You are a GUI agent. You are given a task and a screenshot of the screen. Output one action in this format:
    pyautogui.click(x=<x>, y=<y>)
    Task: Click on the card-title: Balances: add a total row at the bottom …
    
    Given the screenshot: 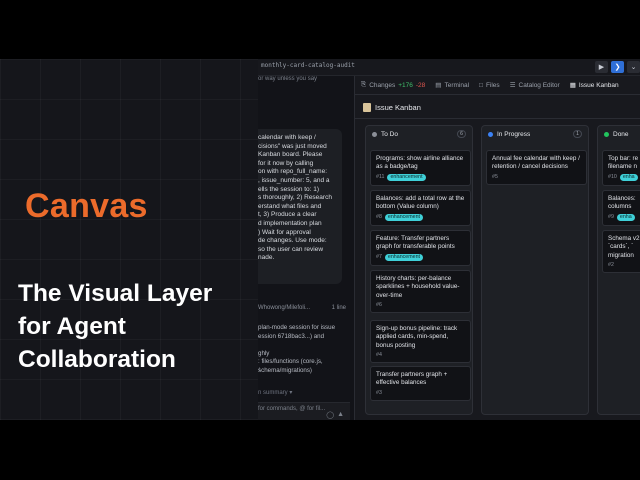 What is the action you would take?
    pyautogui.click(x=420, y=203)
    